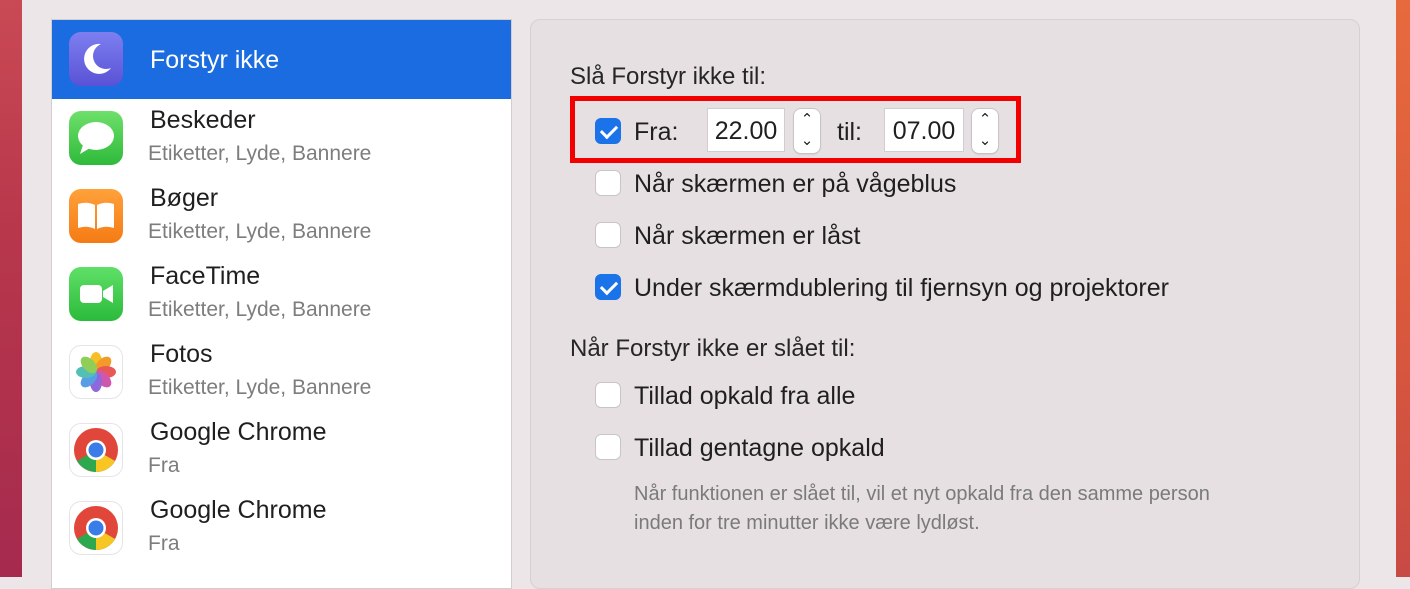  What do you see at coordinates (745, 396) in the screenshot?
I see `allow-calls-everyone-label: Tillad opkald fra alle` at bounding box center [745, 396].